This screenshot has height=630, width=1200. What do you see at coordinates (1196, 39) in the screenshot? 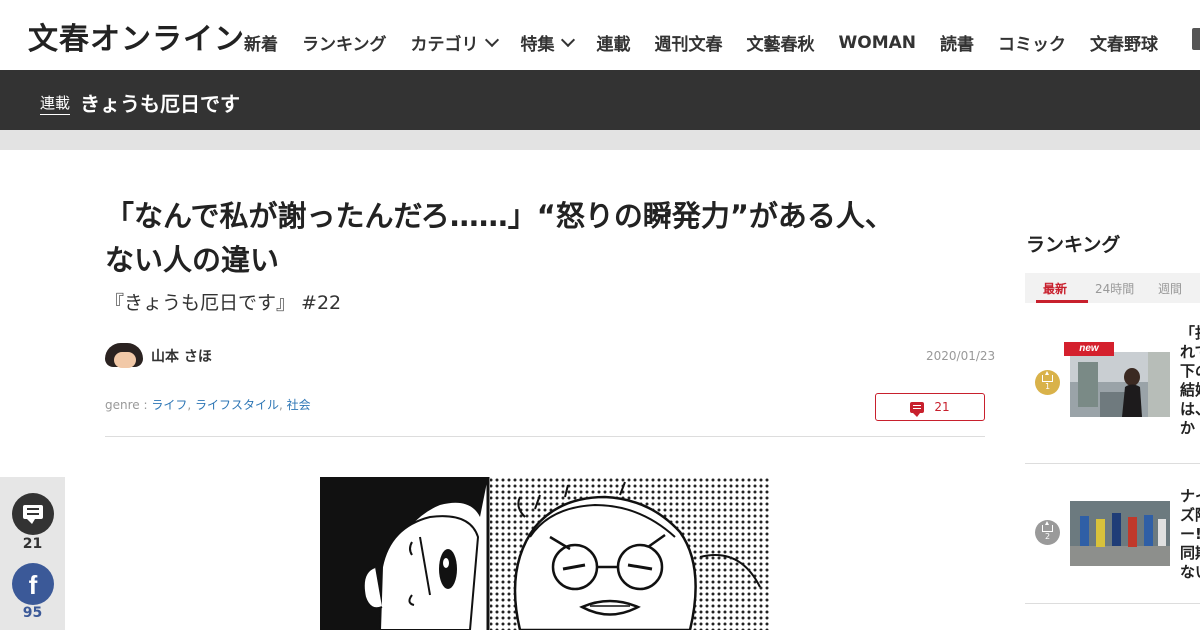
I see `header-edge-icon` at bounding box center [1196, 39].